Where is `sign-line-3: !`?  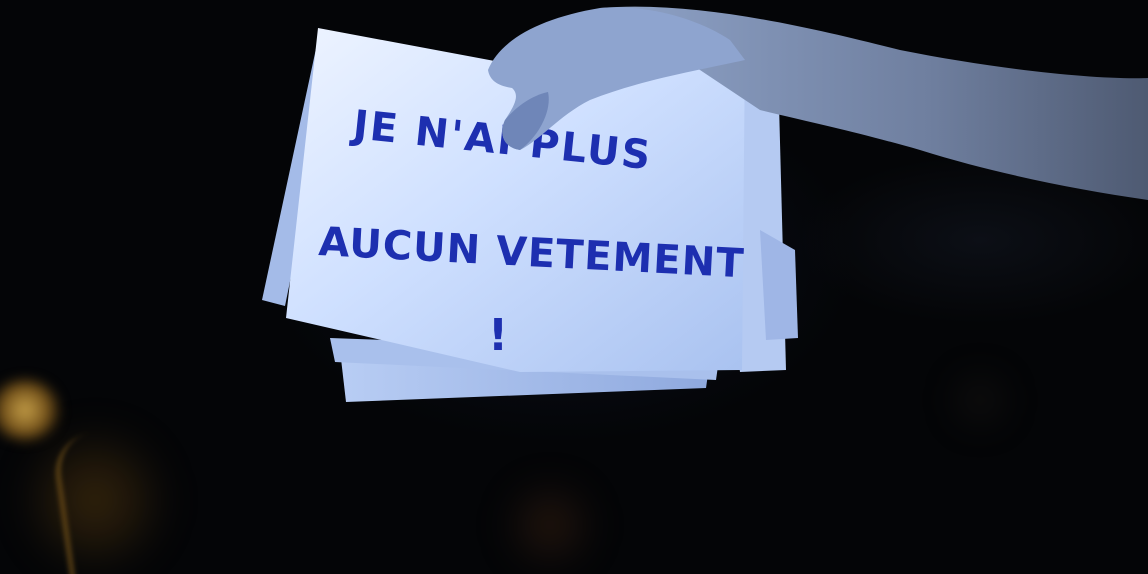
sign-line-3: ! is located at coordinates (498, 335).